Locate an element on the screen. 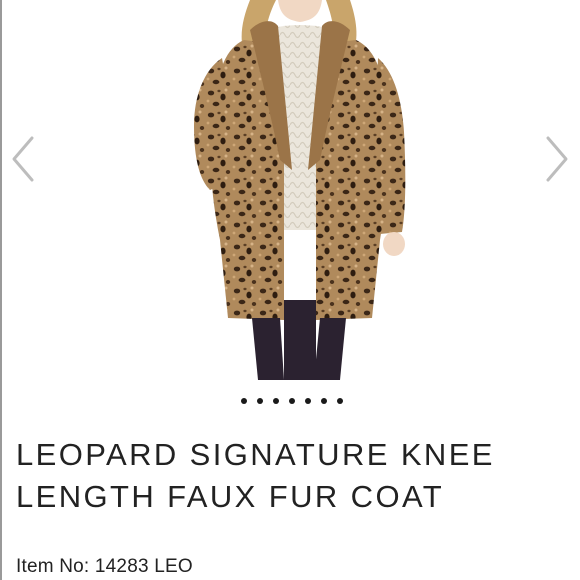 This screenshot has height=580, width=580. previous-image-button is located at coordinates (23, 159).